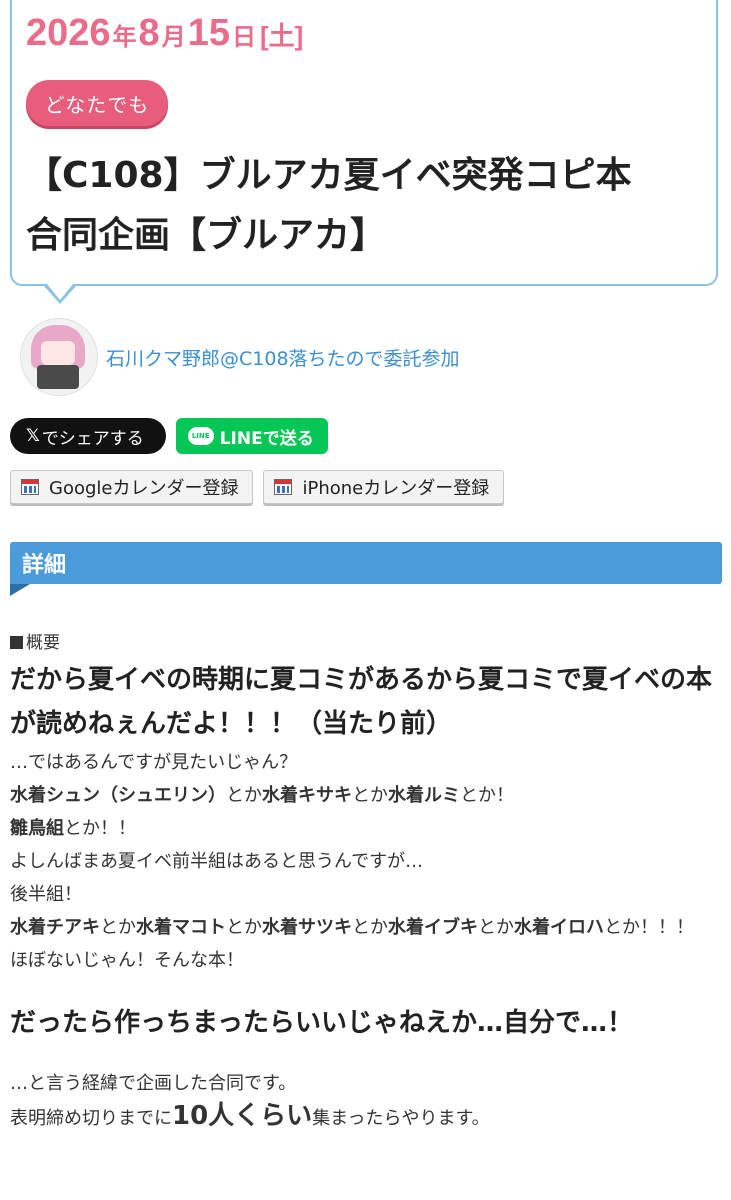 Image resolution: width=731 pixels, height=1200 pixels. I want to click on date-weekday: [土], so click(281, 36).